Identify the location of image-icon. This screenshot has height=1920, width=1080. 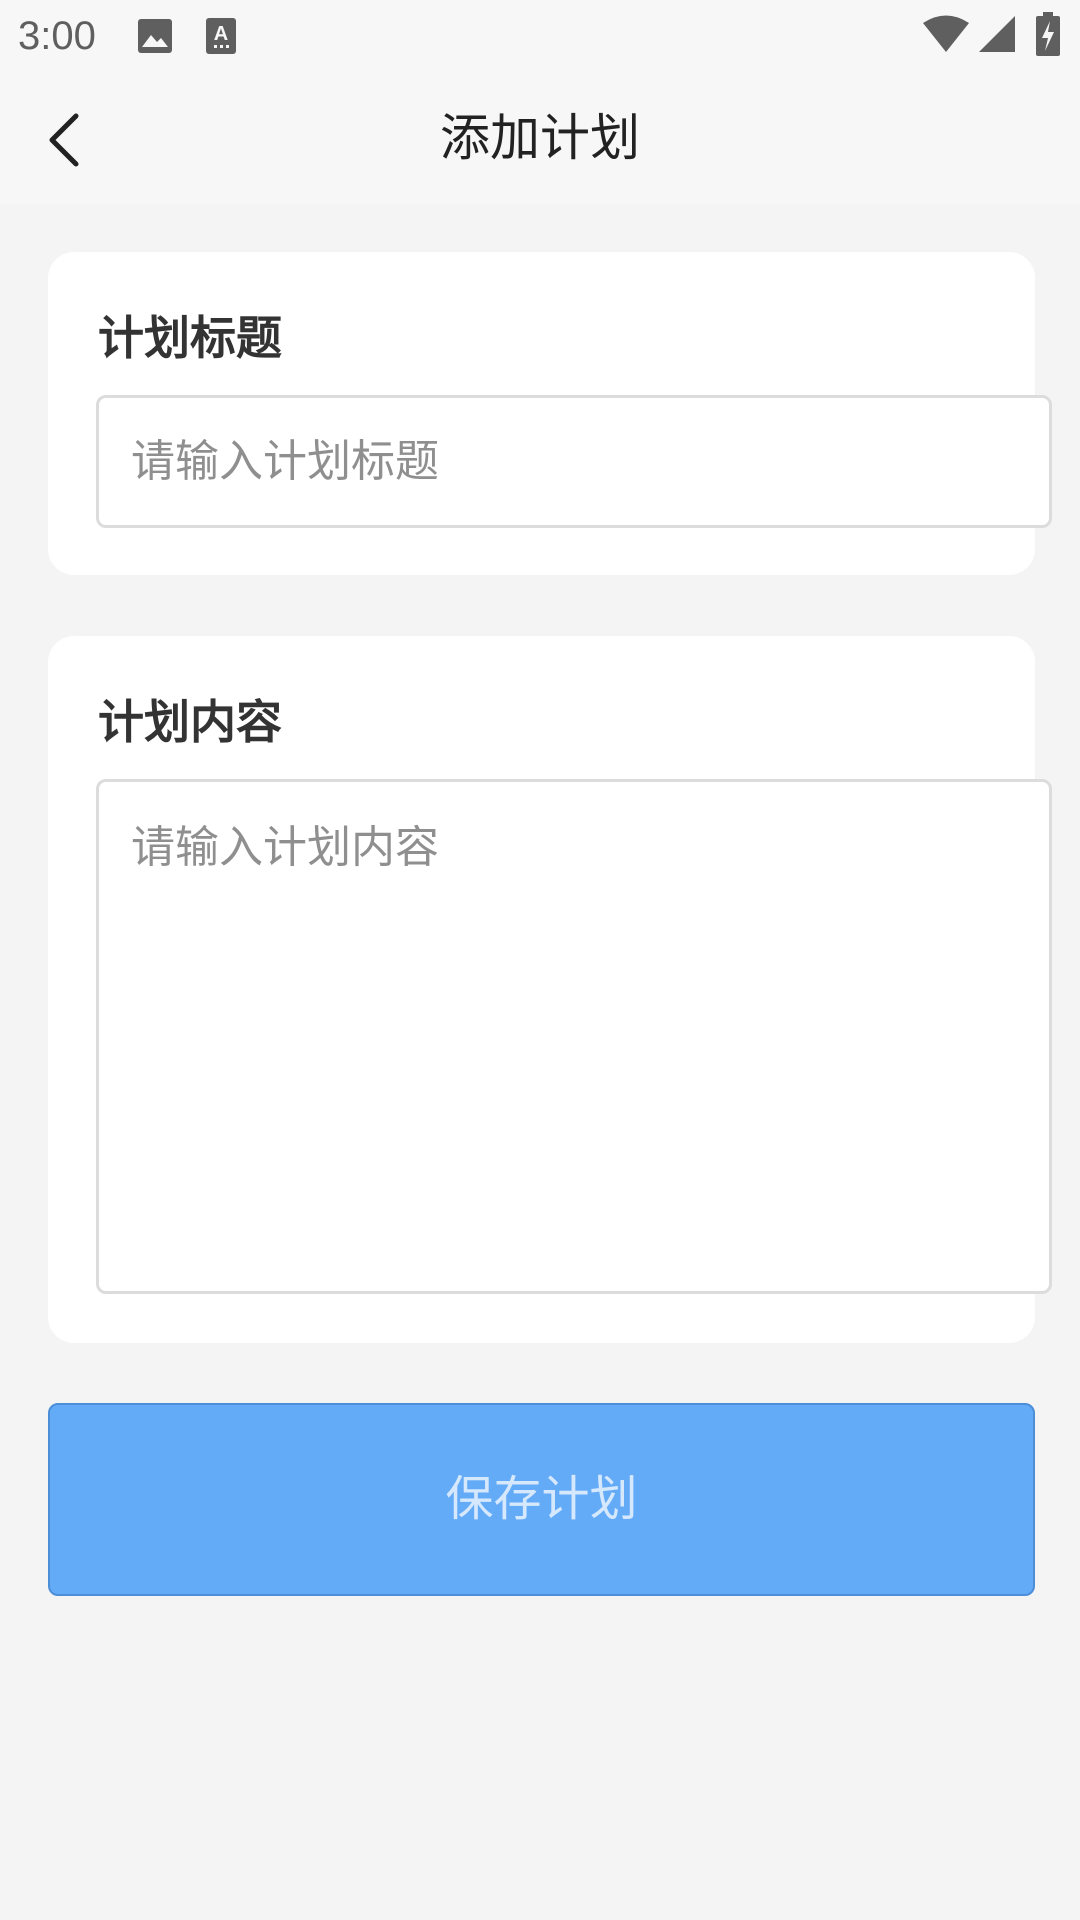
(155, 38).